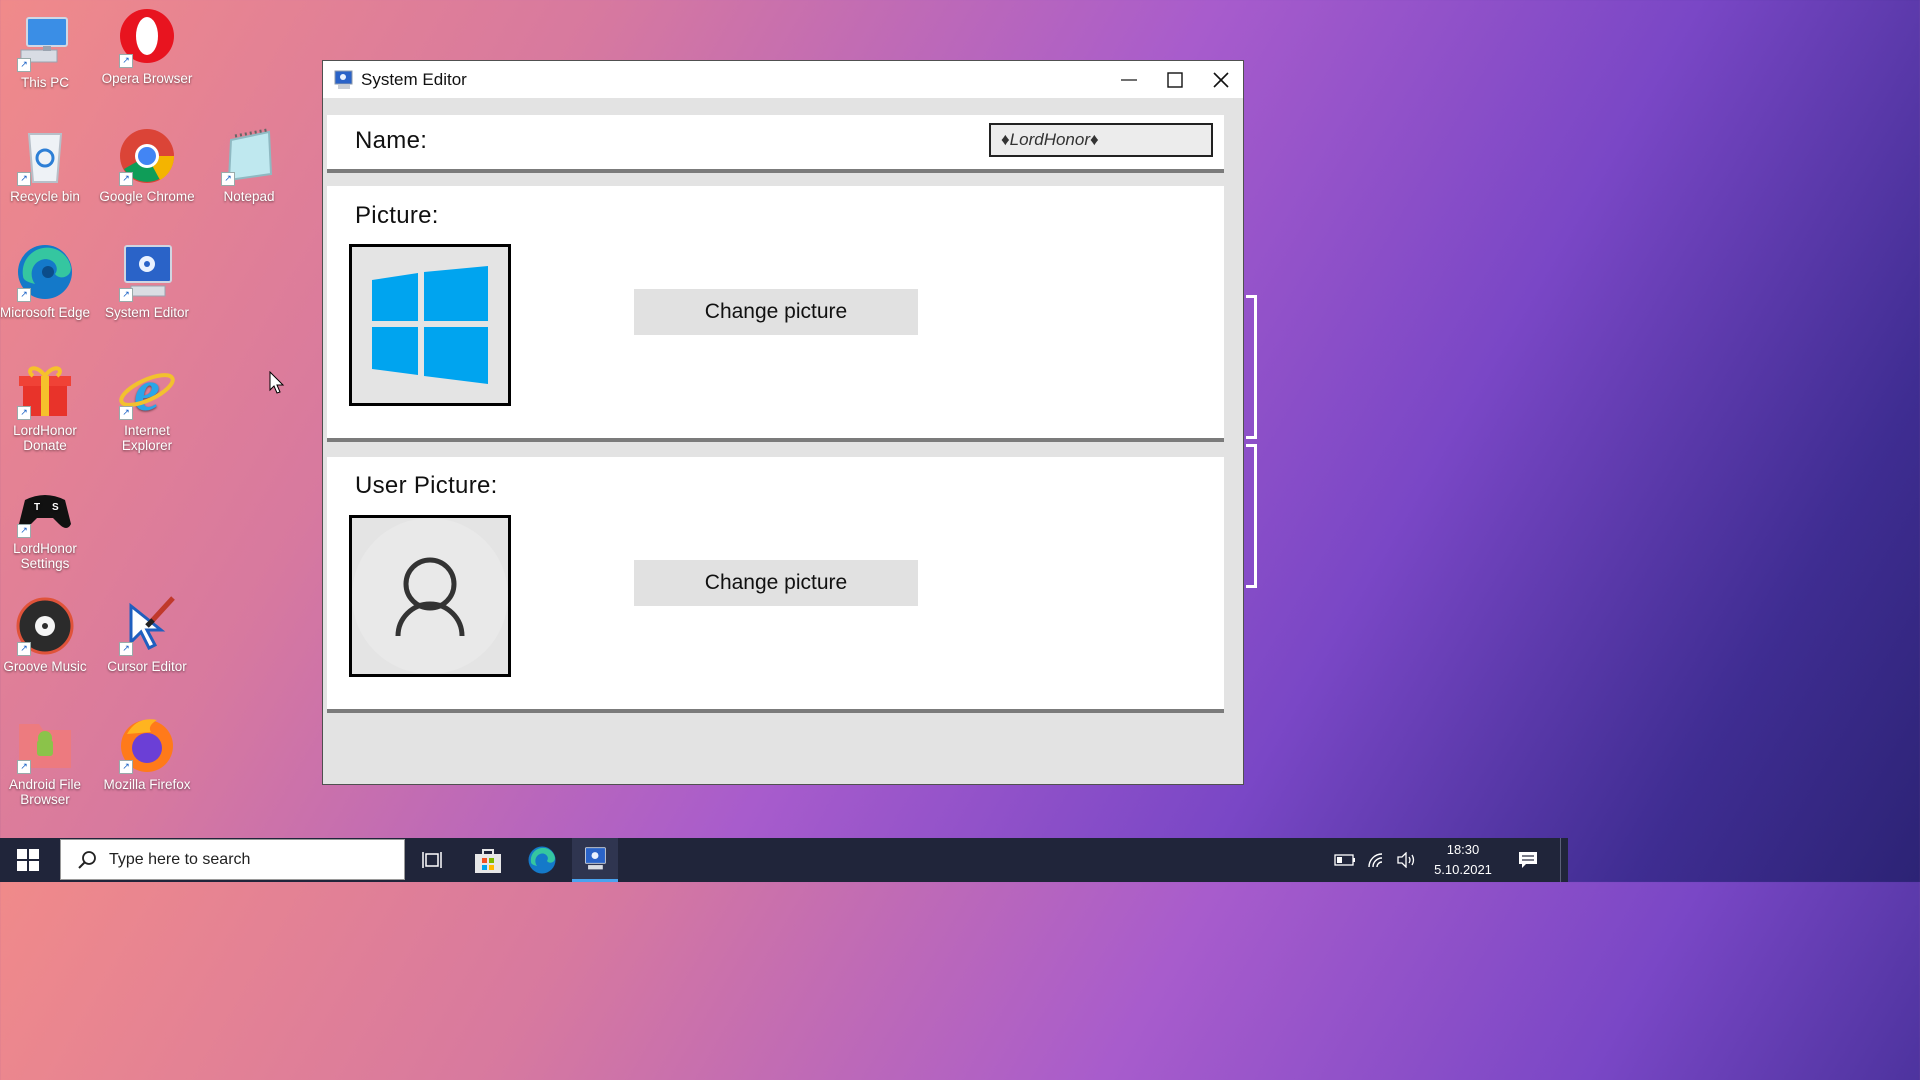 This screenshot has height=1080, width=1920. I want to click on gamepad-icon: TS ↗, so click(45, 508).